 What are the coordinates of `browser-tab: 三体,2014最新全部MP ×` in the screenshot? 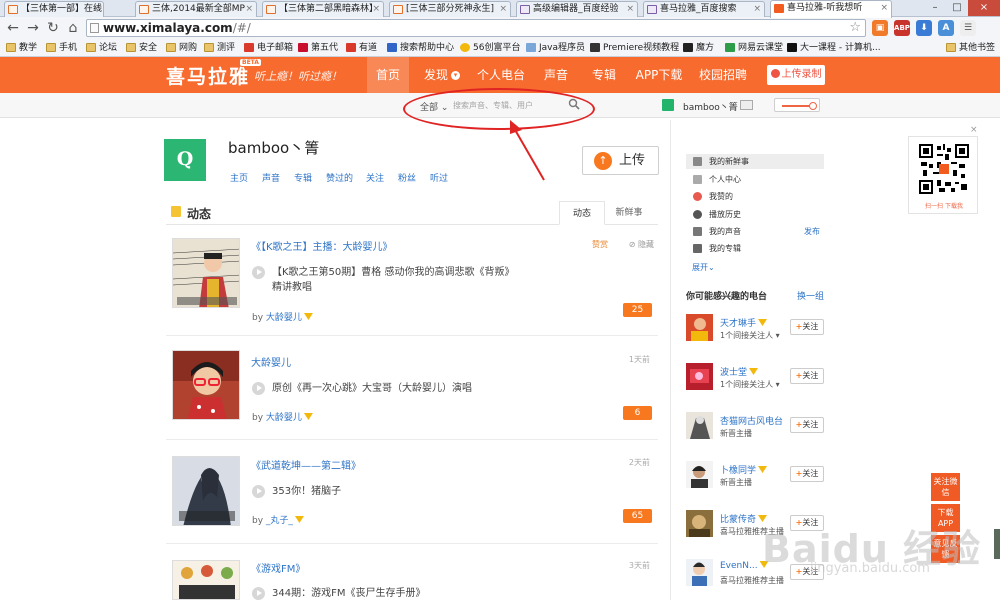 It's located at (196, 9).